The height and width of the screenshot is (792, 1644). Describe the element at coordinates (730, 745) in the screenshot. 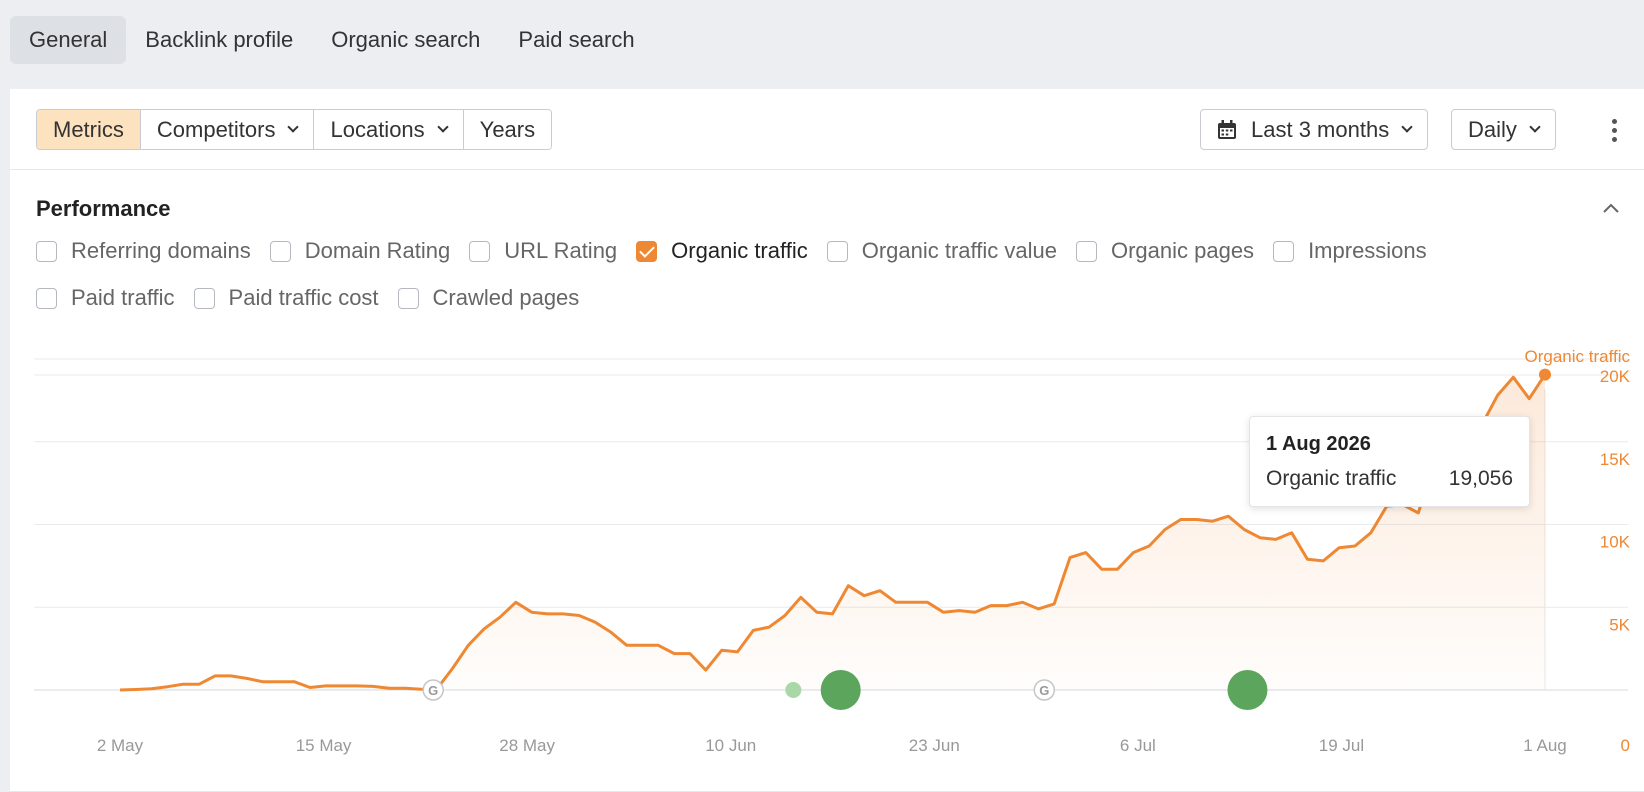

I see `x-tick-label: 10 Jun` at that location.